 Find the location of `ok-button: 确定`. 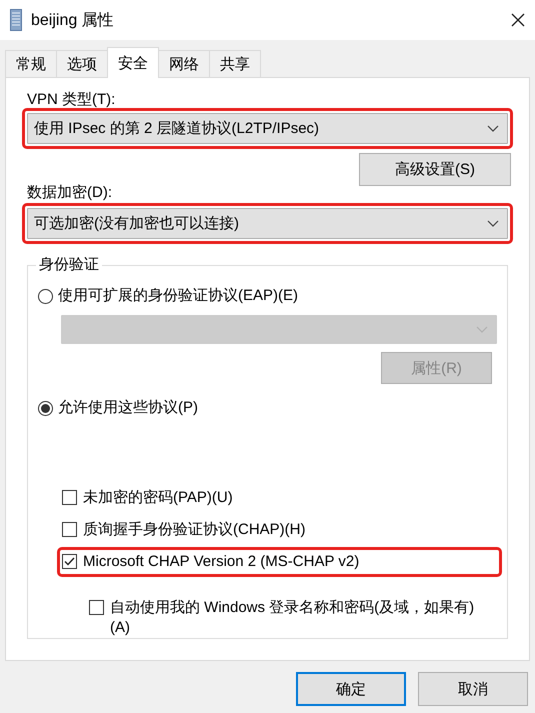

ok-button: 确定 is located at coordinates (351, 689).